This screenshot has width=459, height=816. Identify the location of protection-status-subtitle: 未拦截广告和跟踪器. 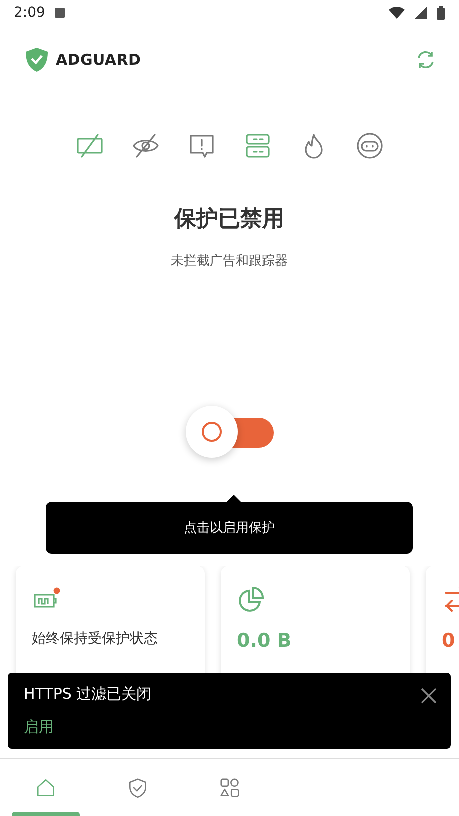
(229, 261).